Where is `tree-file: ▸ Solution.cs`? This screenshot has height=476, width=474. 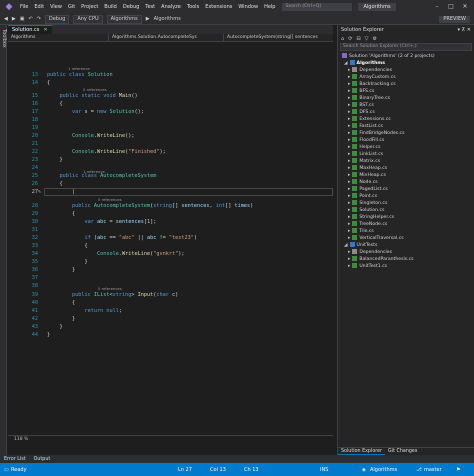 tree-file: ▸ Solution.cs is located at coordinates (366, 210).